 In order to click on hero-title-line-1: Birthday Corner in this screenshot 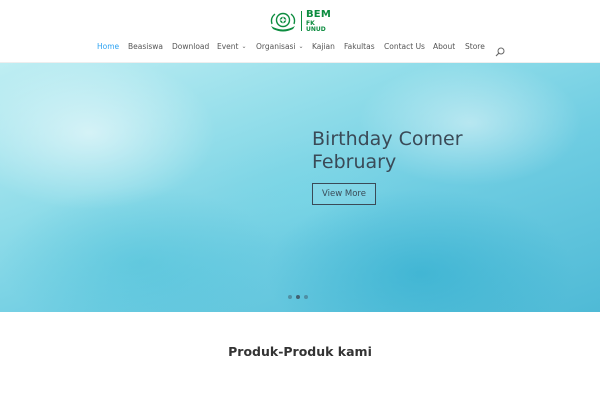, I will do `click(387, 139)`.